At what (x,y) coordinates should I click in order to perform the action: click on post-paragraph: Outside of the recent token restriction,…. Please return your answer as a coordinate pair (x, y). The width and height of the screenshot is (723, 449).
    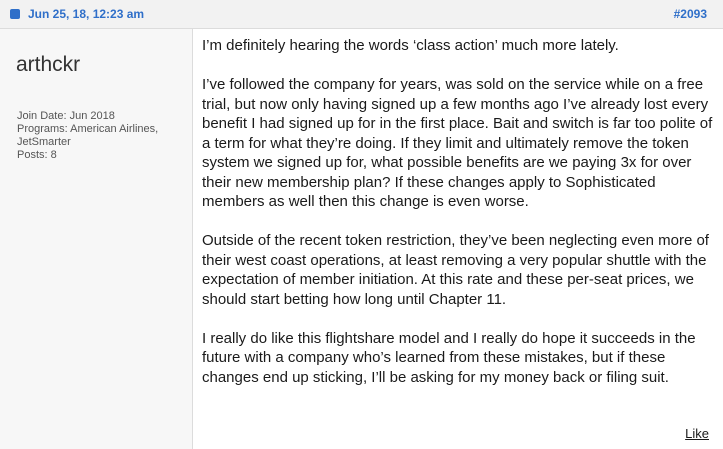
    Looking at the image, I should click on (455, 270).